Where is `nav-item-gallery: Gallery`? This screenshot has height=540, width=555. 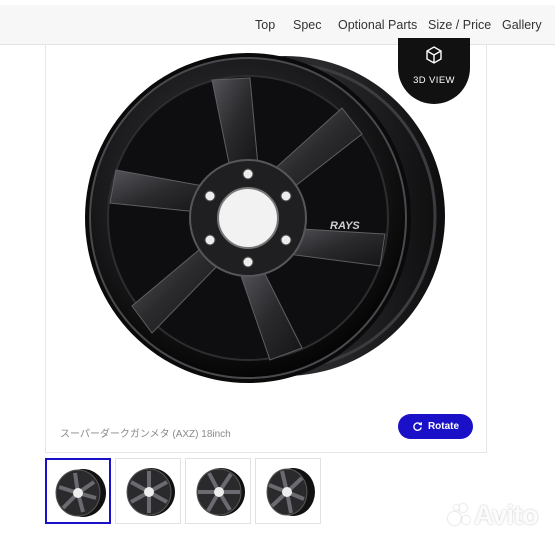 nav-item-gallery: Gallery is located at coordinates (522, 25).